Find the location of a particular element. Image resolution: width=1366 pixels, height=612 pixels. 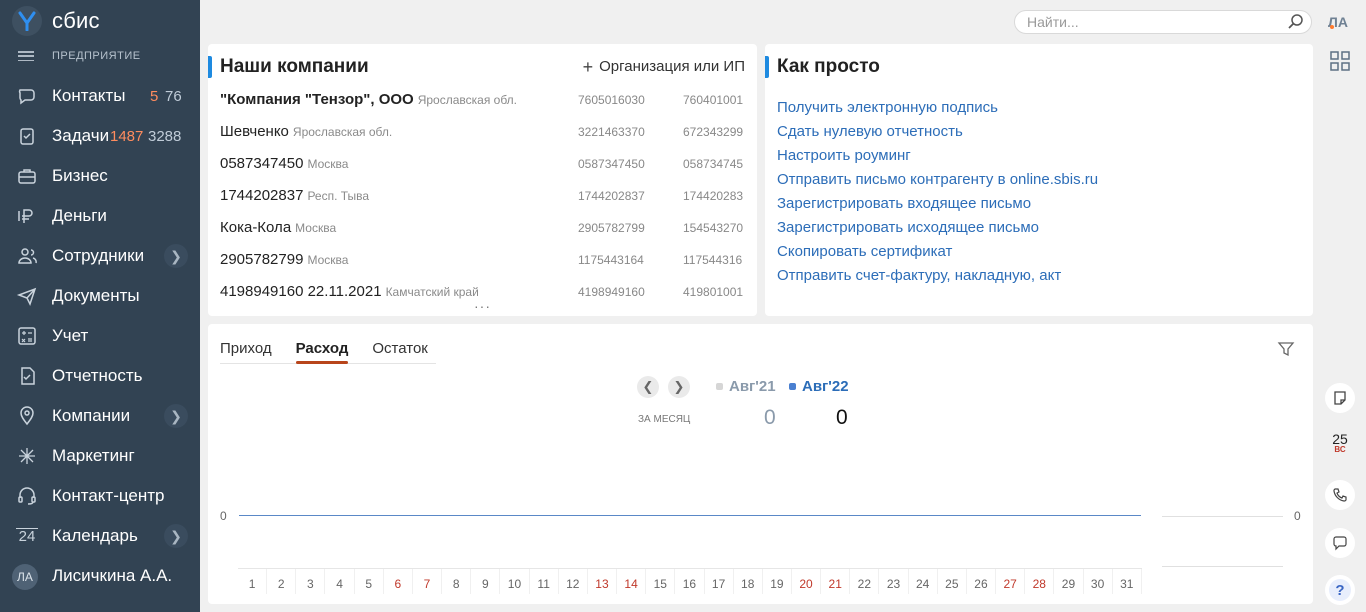

company-name: 4198949160 22.11.2021 is located at coordinates (301, 291).